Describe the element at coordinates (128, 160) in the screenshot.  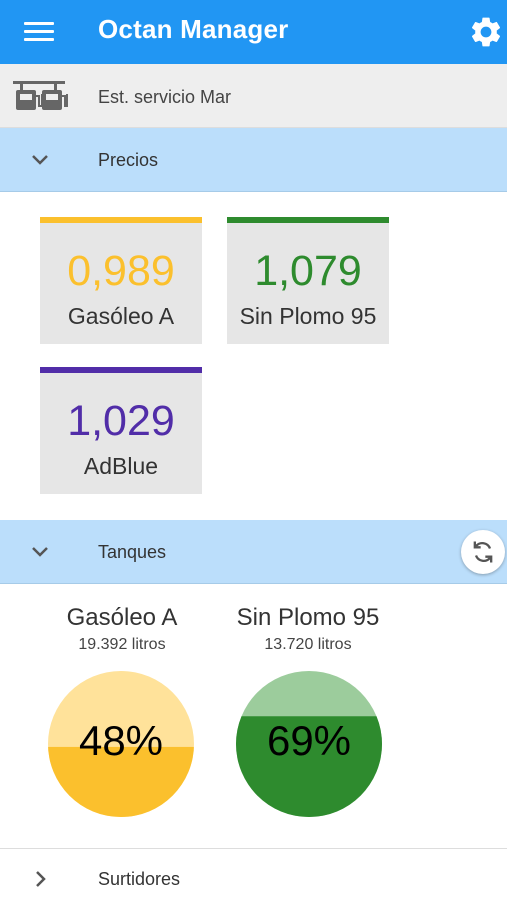
I see `section-title: Precios` at that location.